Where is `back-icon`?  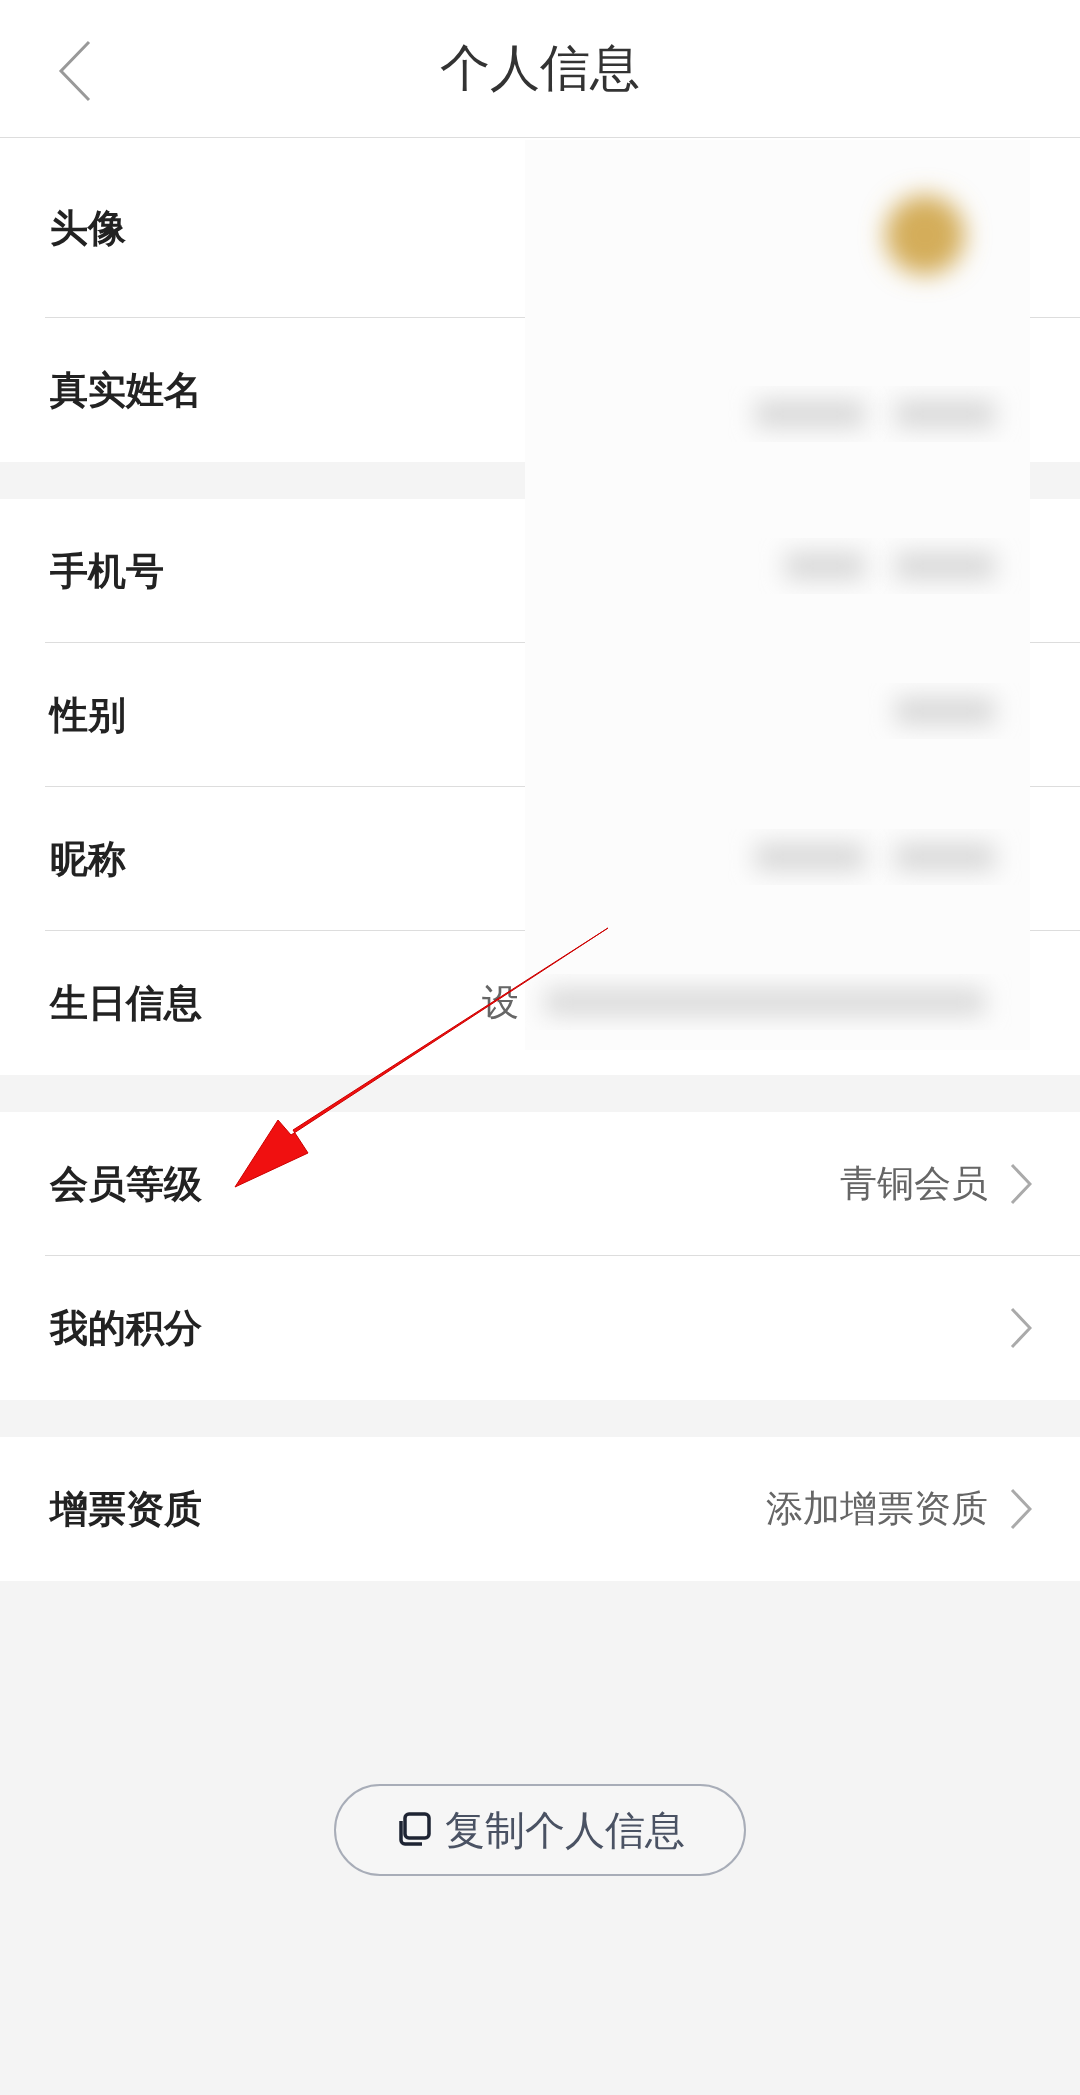
back-icon is located at coordinates (75, 71).